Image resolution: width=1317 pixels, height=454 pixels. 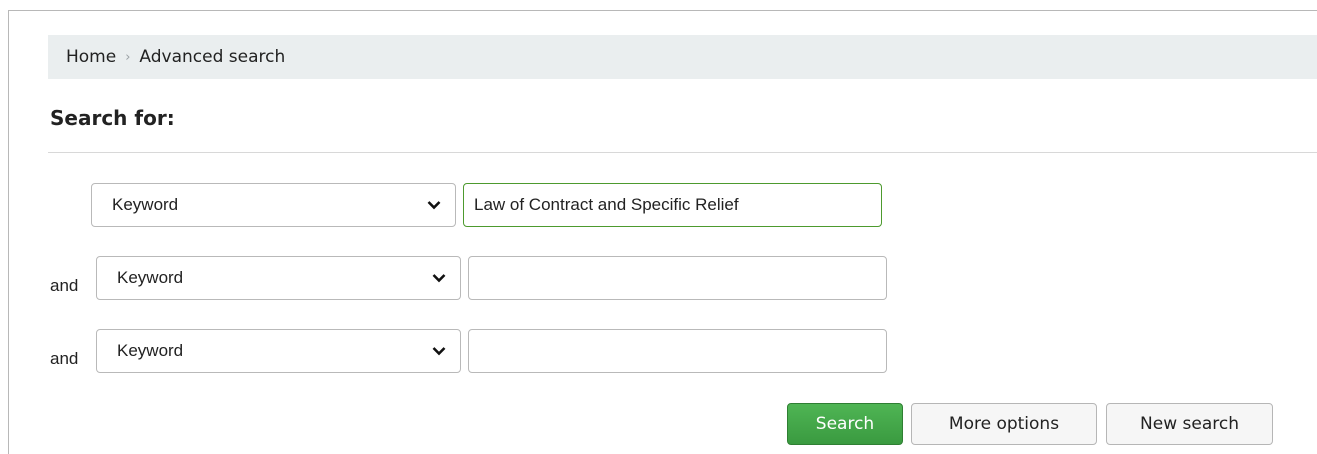 I want to click on frame-top-border, so click(x=662, y=10).